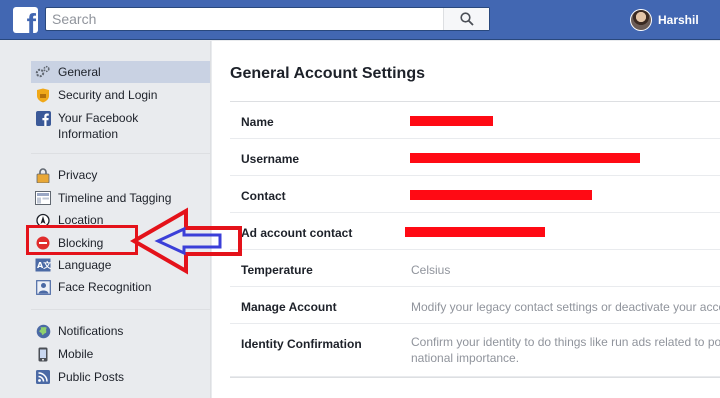 The width and height of the screenshot is (720, 398). Describe the element at coordinates (120, 175) in the screenshot. I see `sidebar-item-privacy: Privacy` at that location.